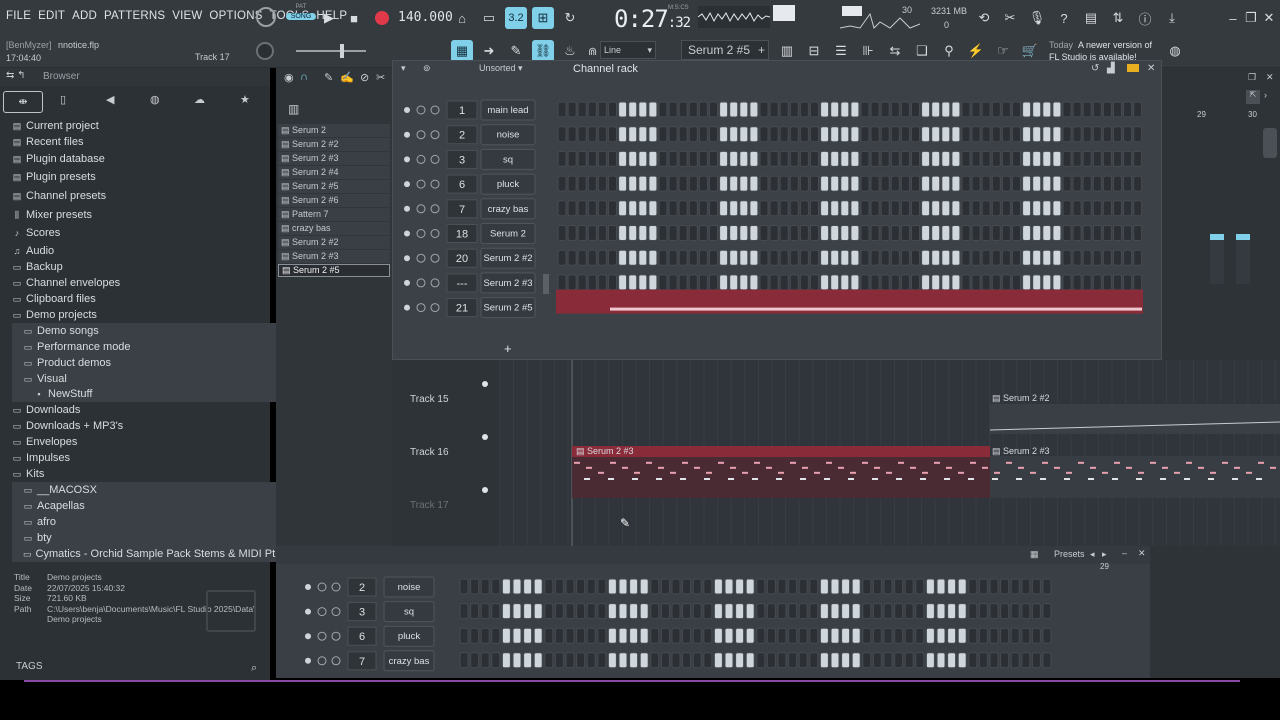 The width and height of the screenshot is (1280, 720). What do you see at coordinates (425, 17) in the screenshot?
I see `tempo-display: 140.000` at bounding box center [425, 17].